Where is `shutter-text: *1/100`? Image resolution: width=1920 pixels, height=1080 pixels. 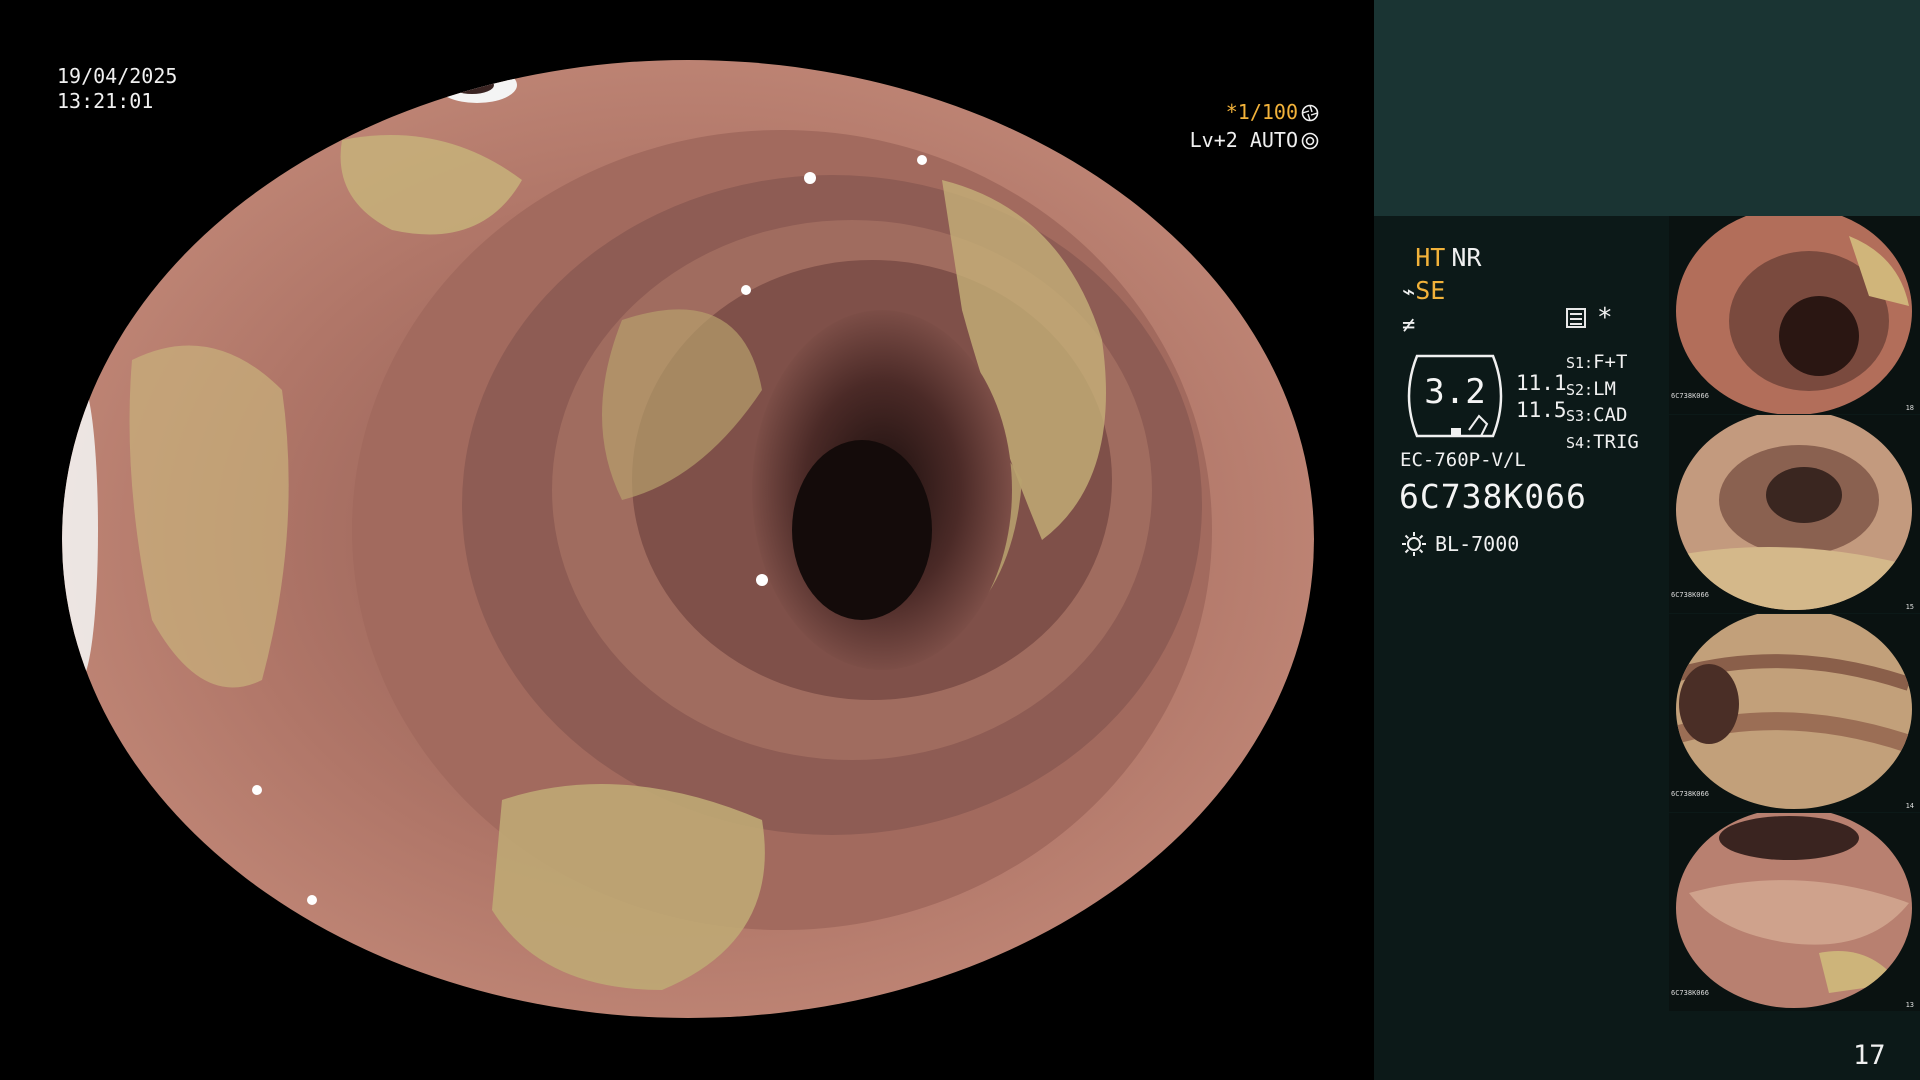 shutter-text: *1/100 is located at coordinates (1261, 112).